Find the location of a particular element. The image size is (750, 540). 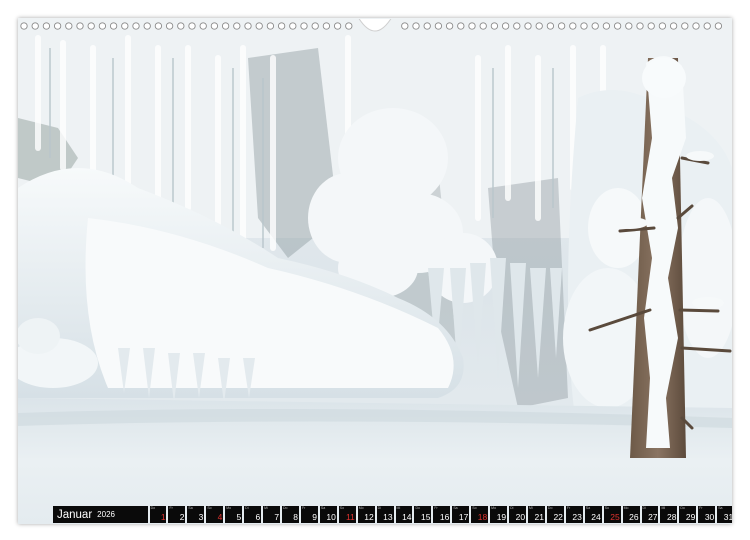

day-cell: So 11 is located at coordinates (347, 514).